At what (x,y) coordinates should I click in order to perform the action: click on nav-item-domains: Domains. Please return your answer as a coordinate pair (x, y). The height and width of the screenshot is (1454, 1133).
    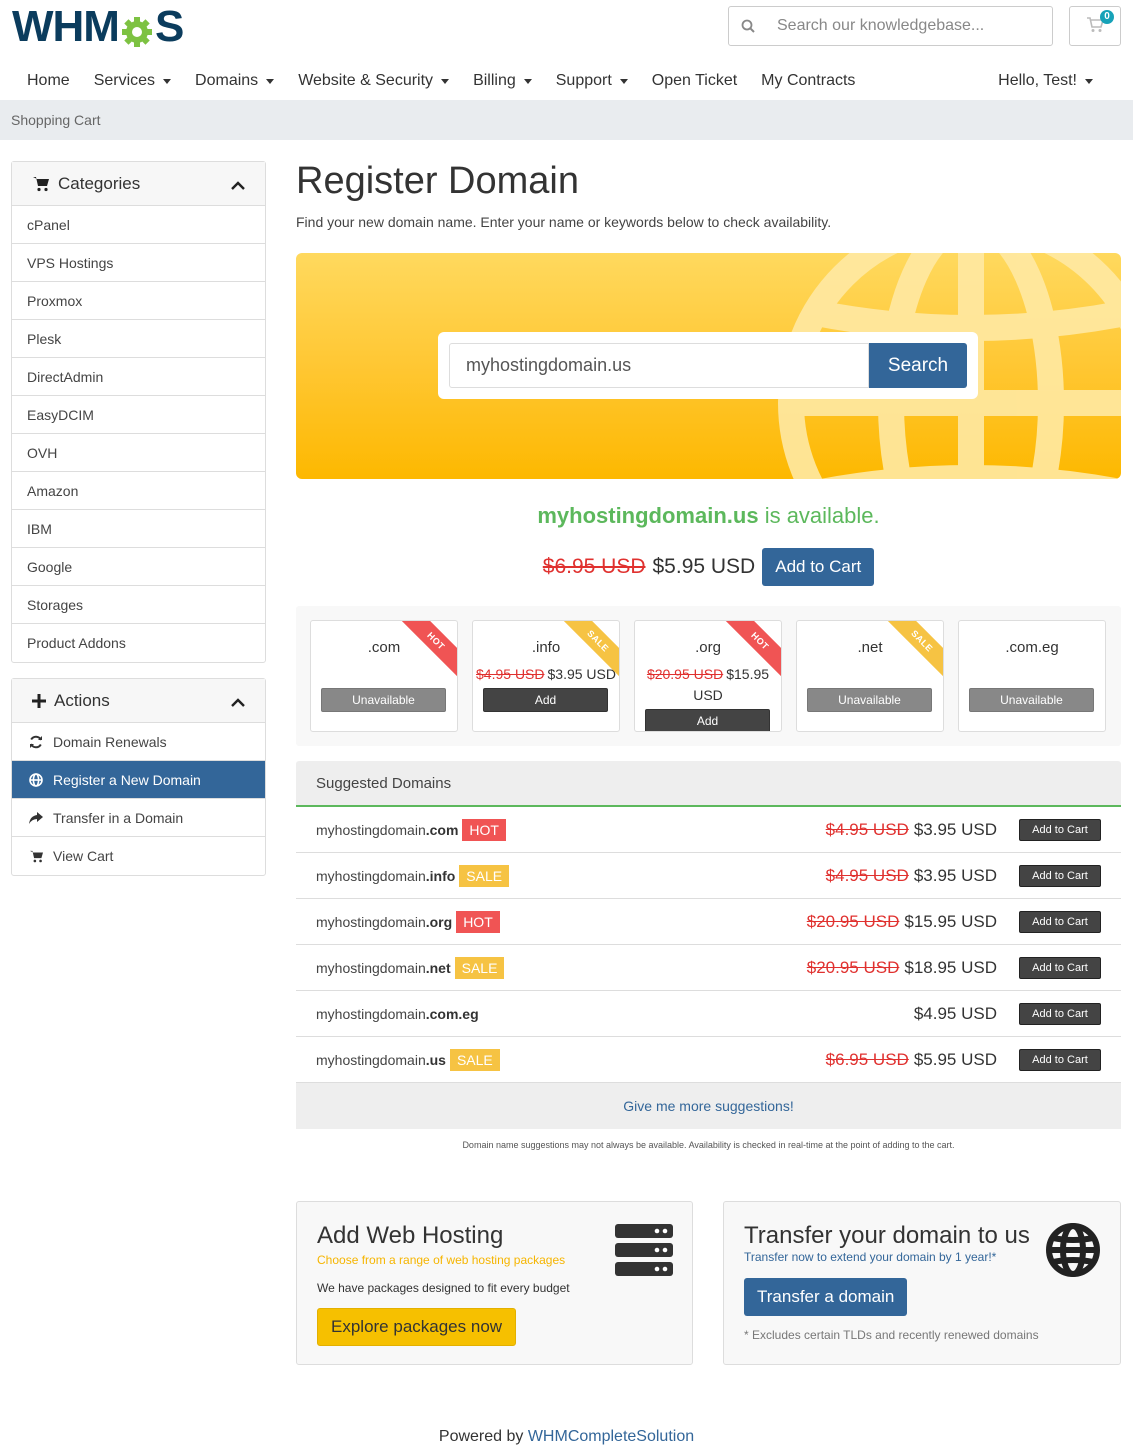
    Looking at the image, I should click on (234, 81).